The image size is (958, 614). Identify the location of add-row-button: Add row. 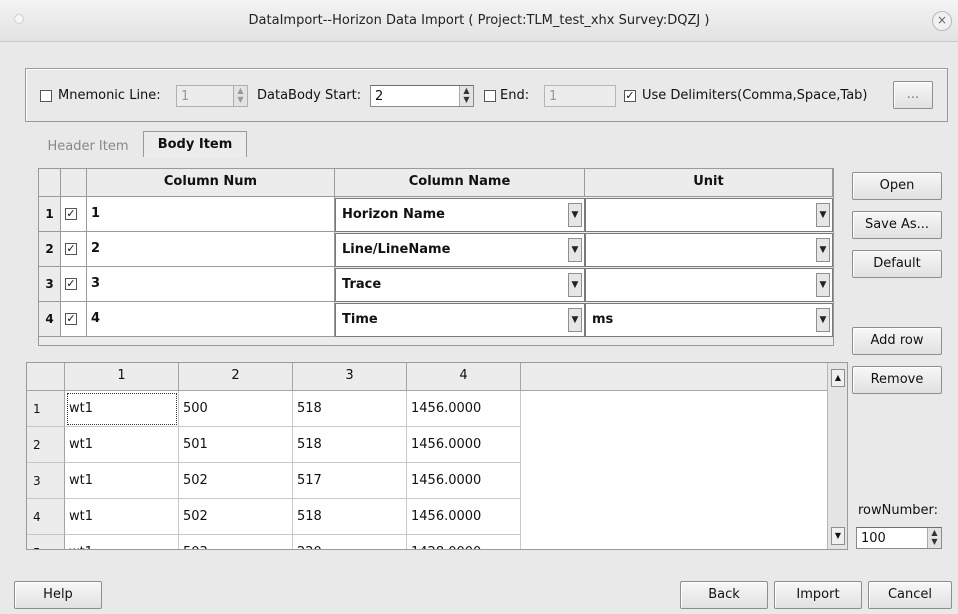
(897, 341).